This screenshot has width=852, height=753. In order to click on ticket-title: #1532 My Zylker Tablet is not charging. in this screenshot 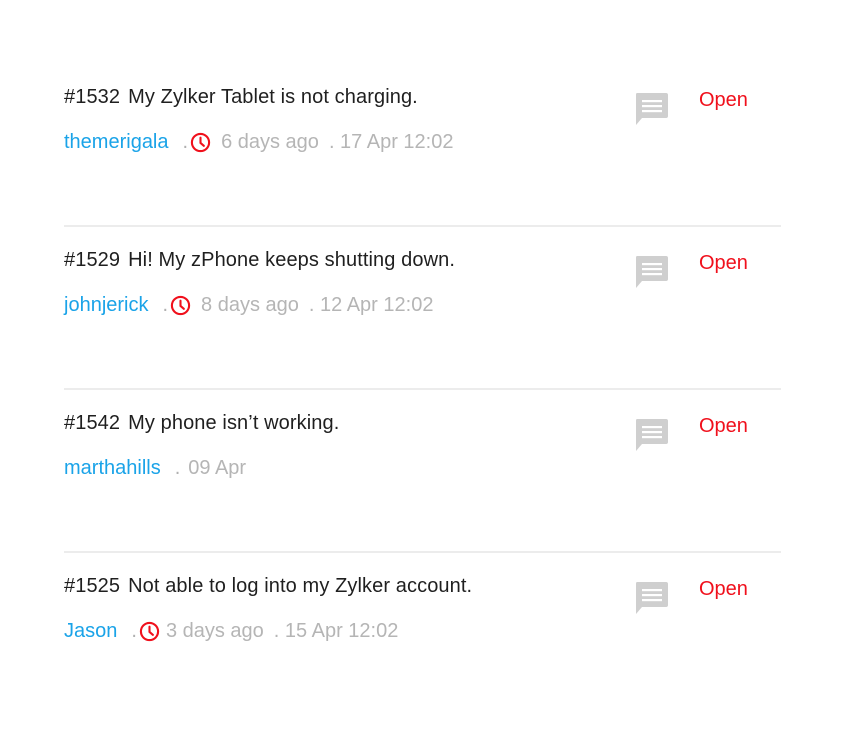, I will do `click(241, 97)`.